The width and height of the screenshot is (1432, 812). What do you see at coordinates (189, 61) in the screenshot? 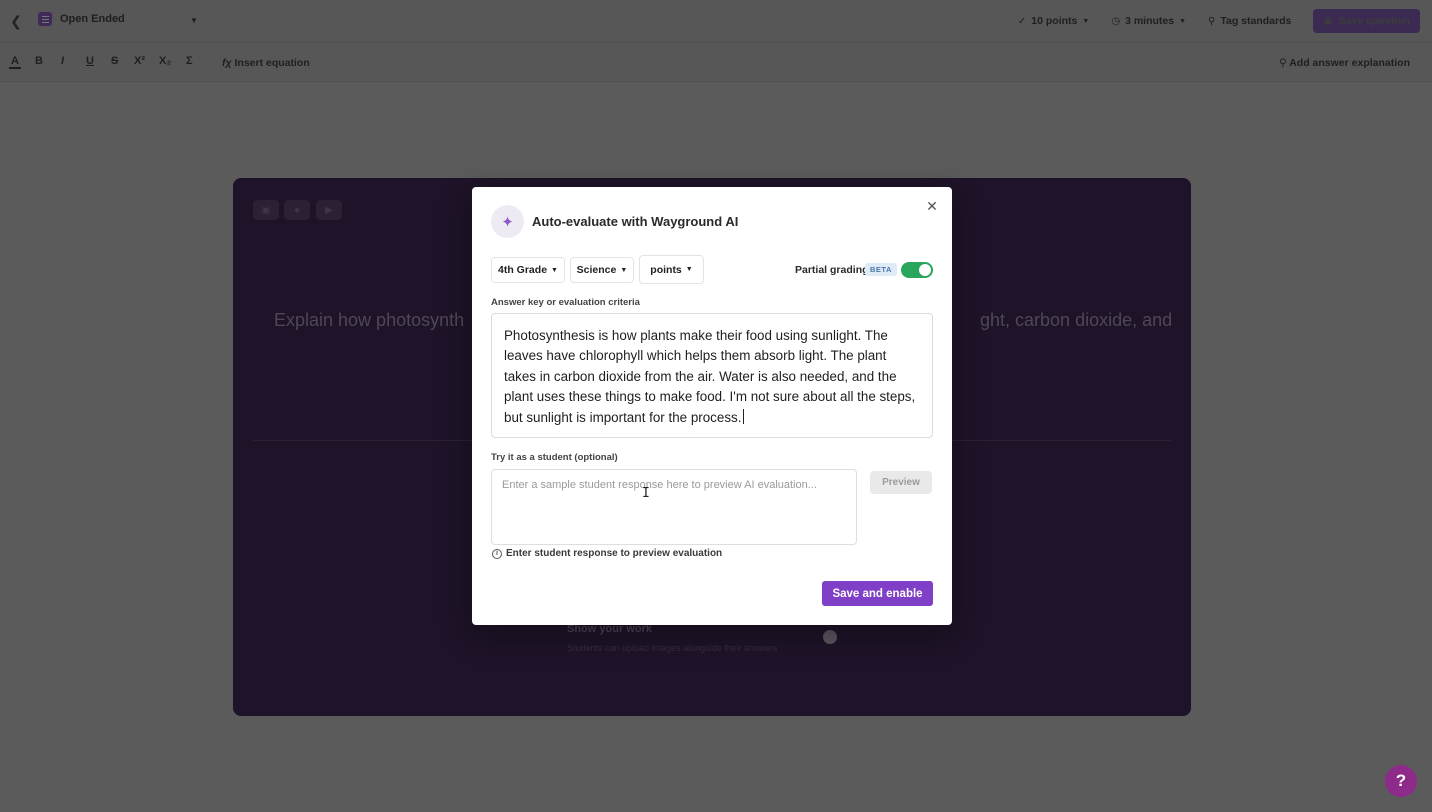
I see `symbols-button: Σ` at bounding box center [189, 61].